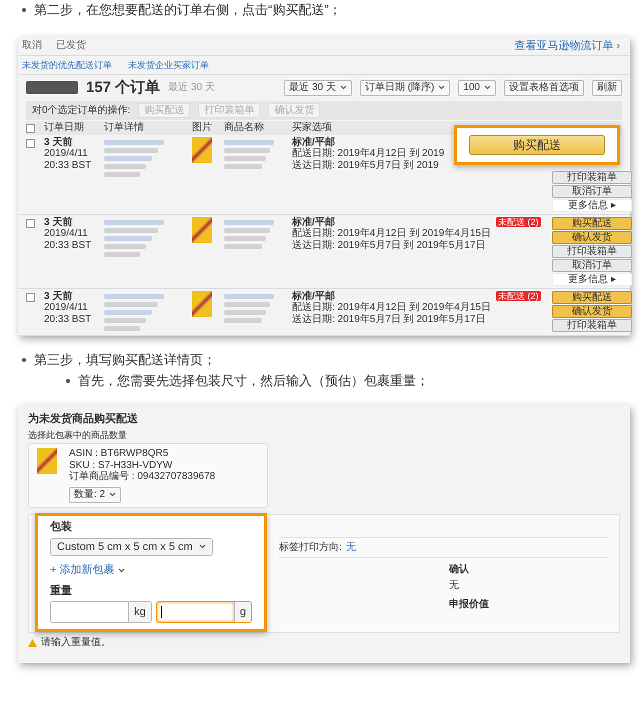 The width and height of the screenshot is (644, 721). What do you see at coordinates (32, 46) in the screenshot?
I see `tab: 取消` at bounding box center [32, 46].